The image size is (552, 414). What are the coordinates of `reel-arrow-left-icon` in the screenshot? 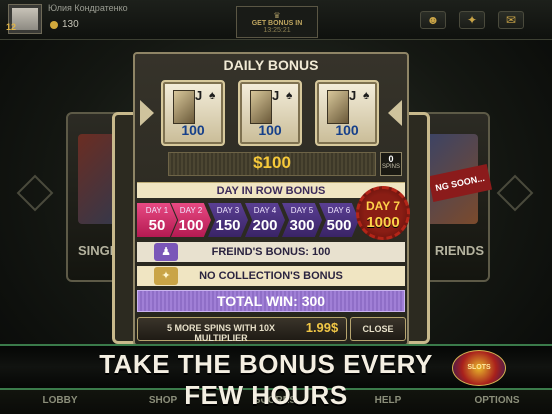 It's located at (147, 113).